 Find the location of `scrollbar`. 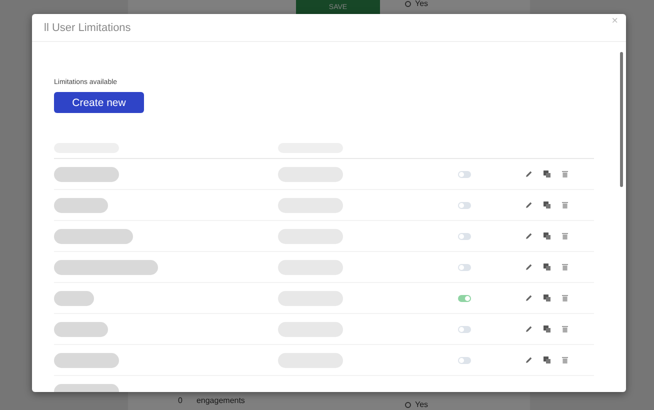

scrollbar is located at coordinates (621, 119).